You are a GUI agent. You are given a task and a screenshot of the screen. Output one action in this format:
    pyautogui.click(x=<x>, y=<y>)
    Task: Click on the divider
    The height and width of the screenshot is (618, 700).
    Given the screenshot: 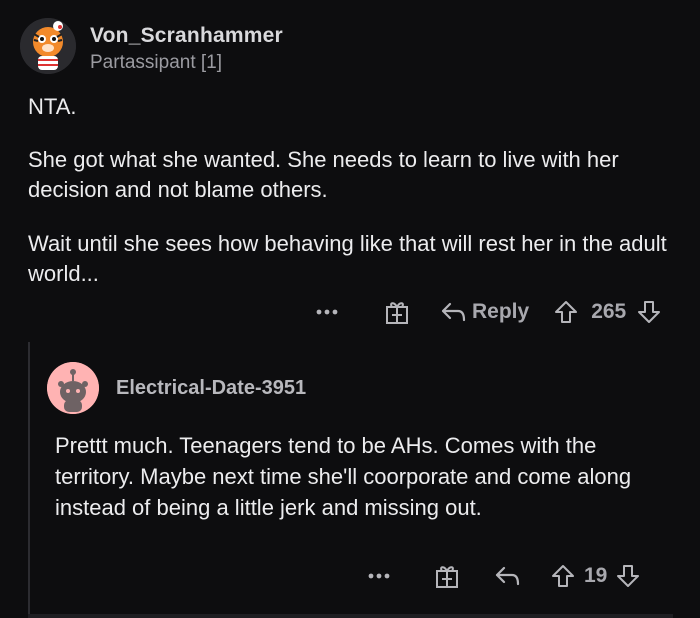 What is the action you would take?
    pyautogui.click(x=350, y=616)
    